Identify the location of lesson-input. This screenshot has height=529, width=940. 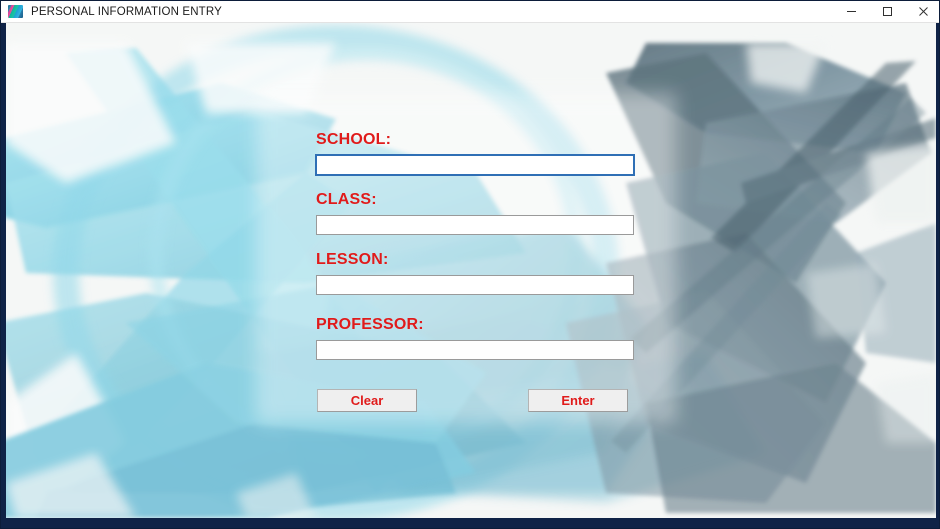
(475, 285).